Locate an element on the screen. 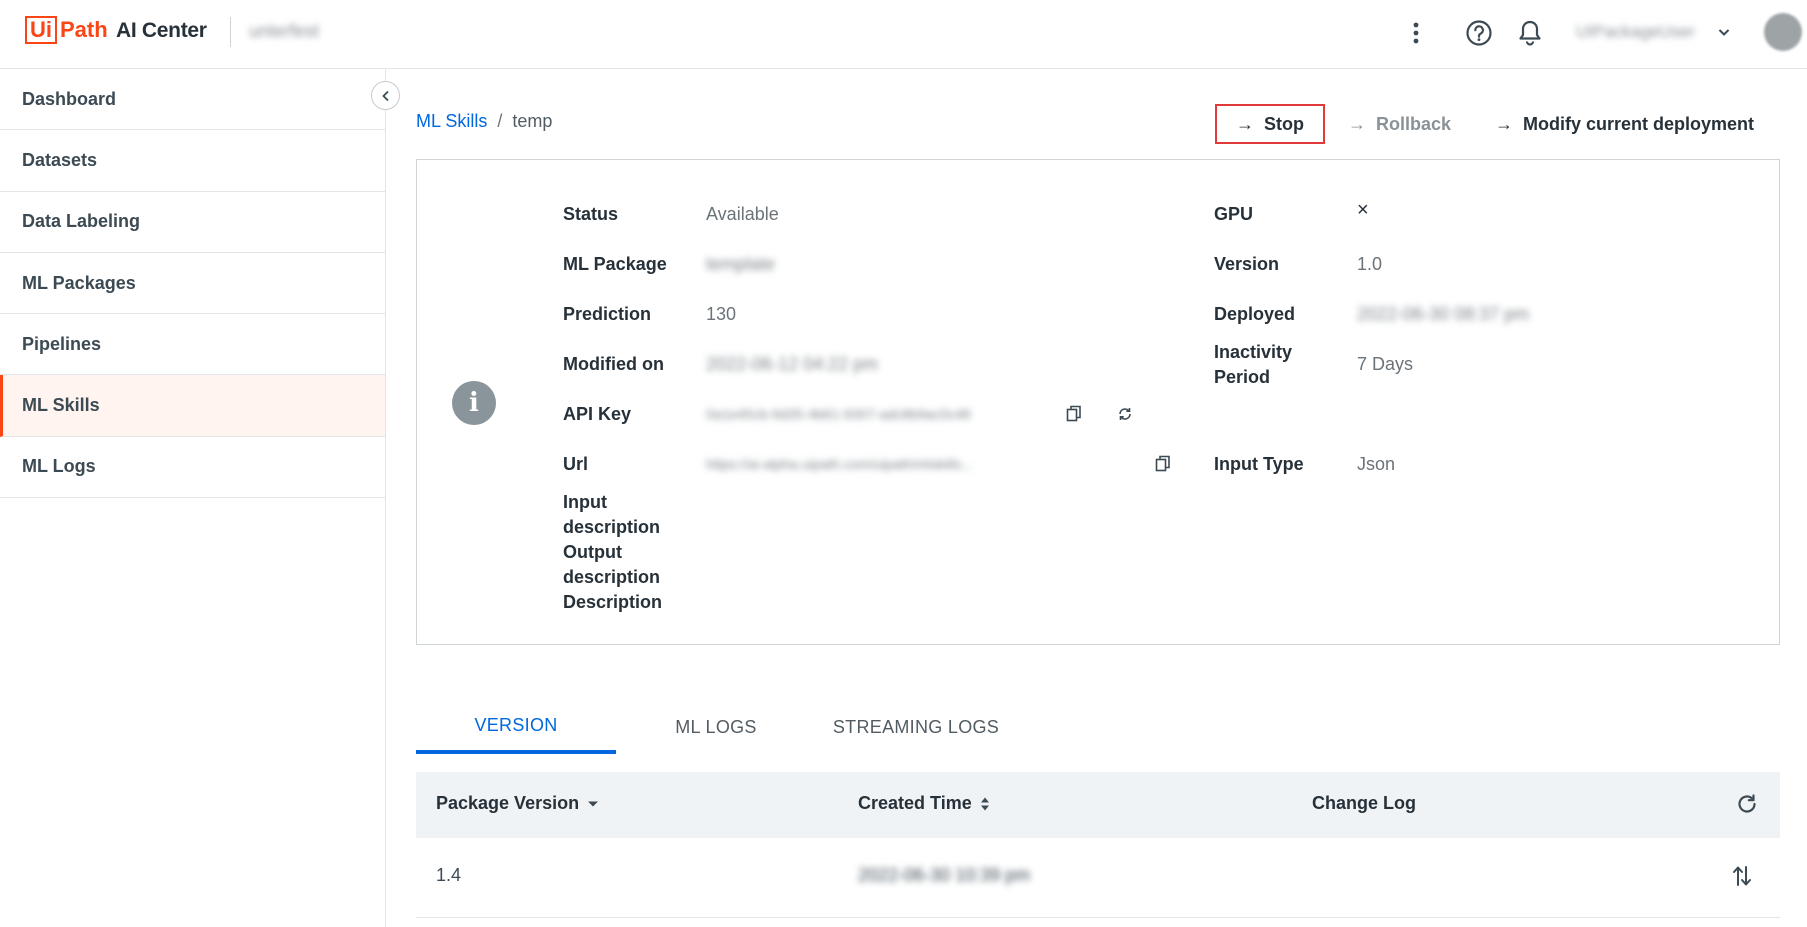  input-type-label: Input Type is located at coordinates (1259, 464).